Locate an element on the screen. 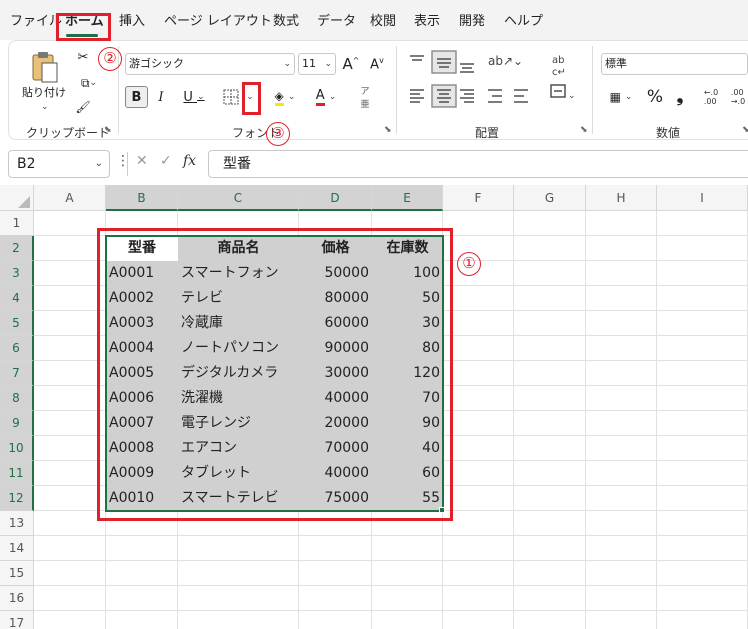  column-header-h: H is located at coordinates (621, 198).